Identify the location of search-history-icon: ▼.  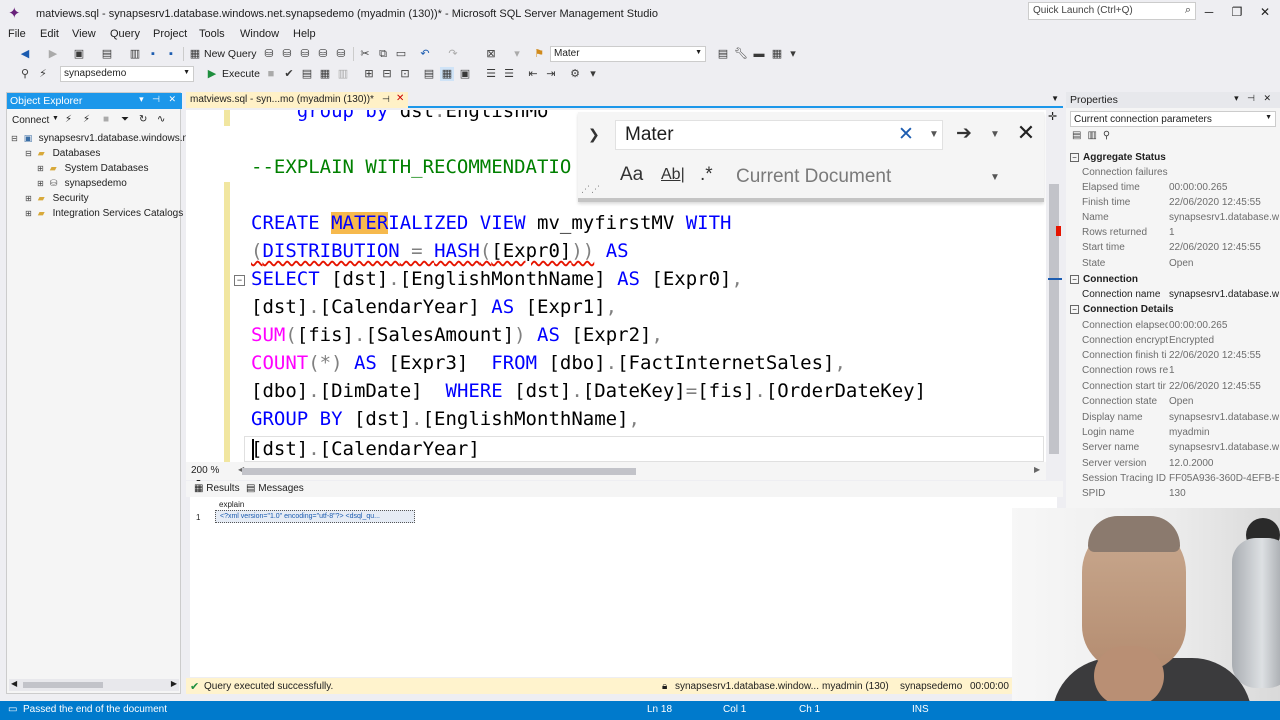
(934, 134).